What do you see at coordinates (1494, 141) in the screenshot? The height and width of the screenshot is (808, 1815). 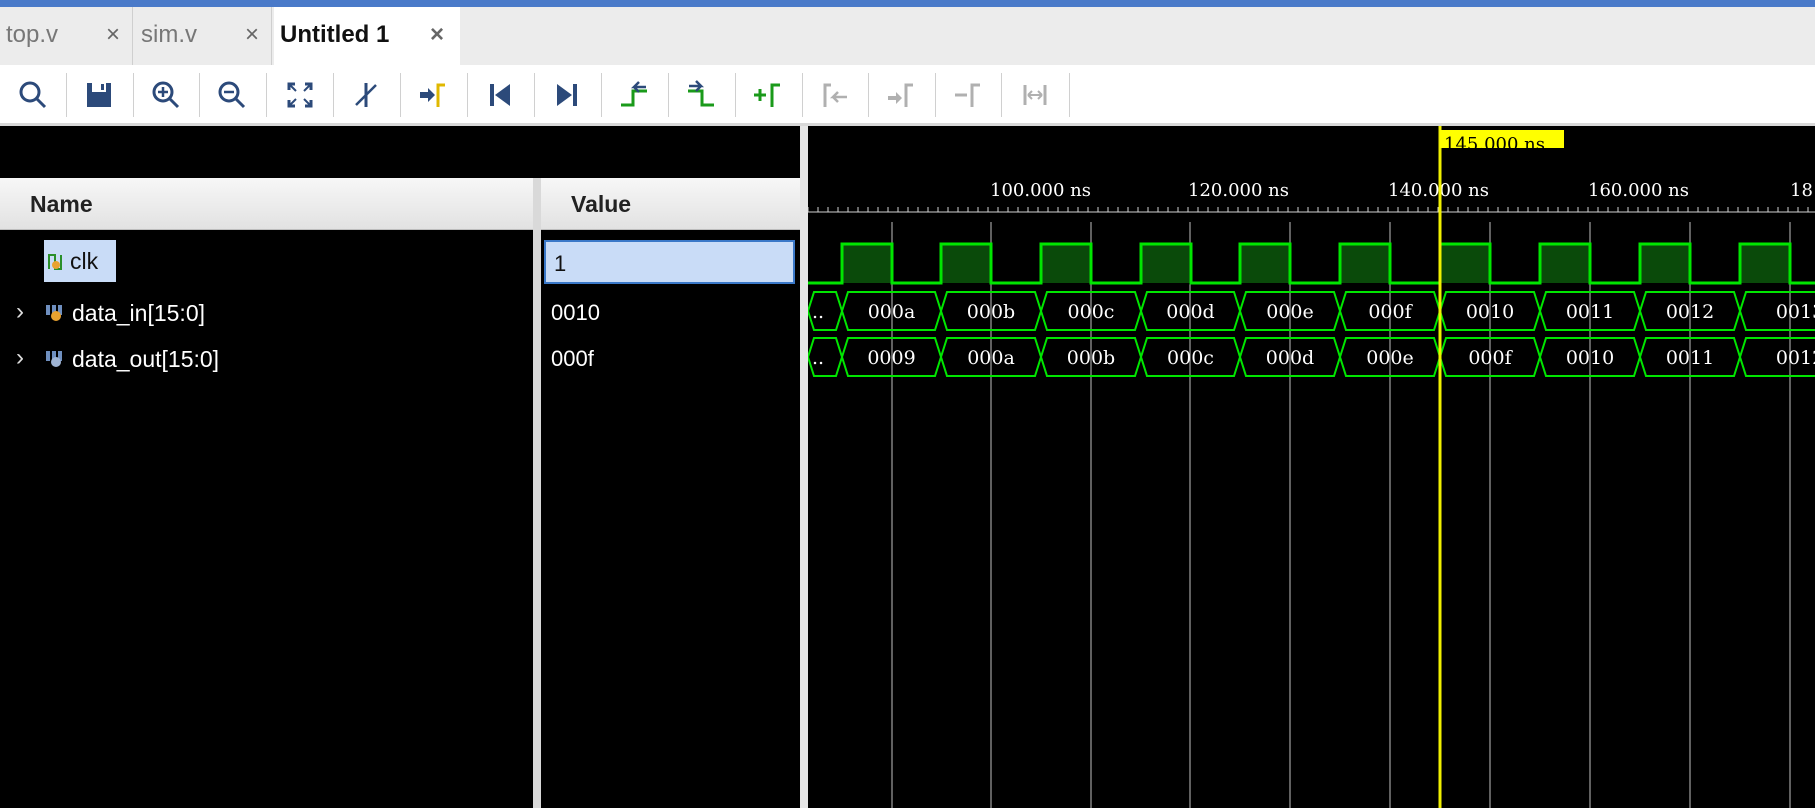 I see `cursor-time-text: 145.000 ns` at bounding box center [1494, 141].